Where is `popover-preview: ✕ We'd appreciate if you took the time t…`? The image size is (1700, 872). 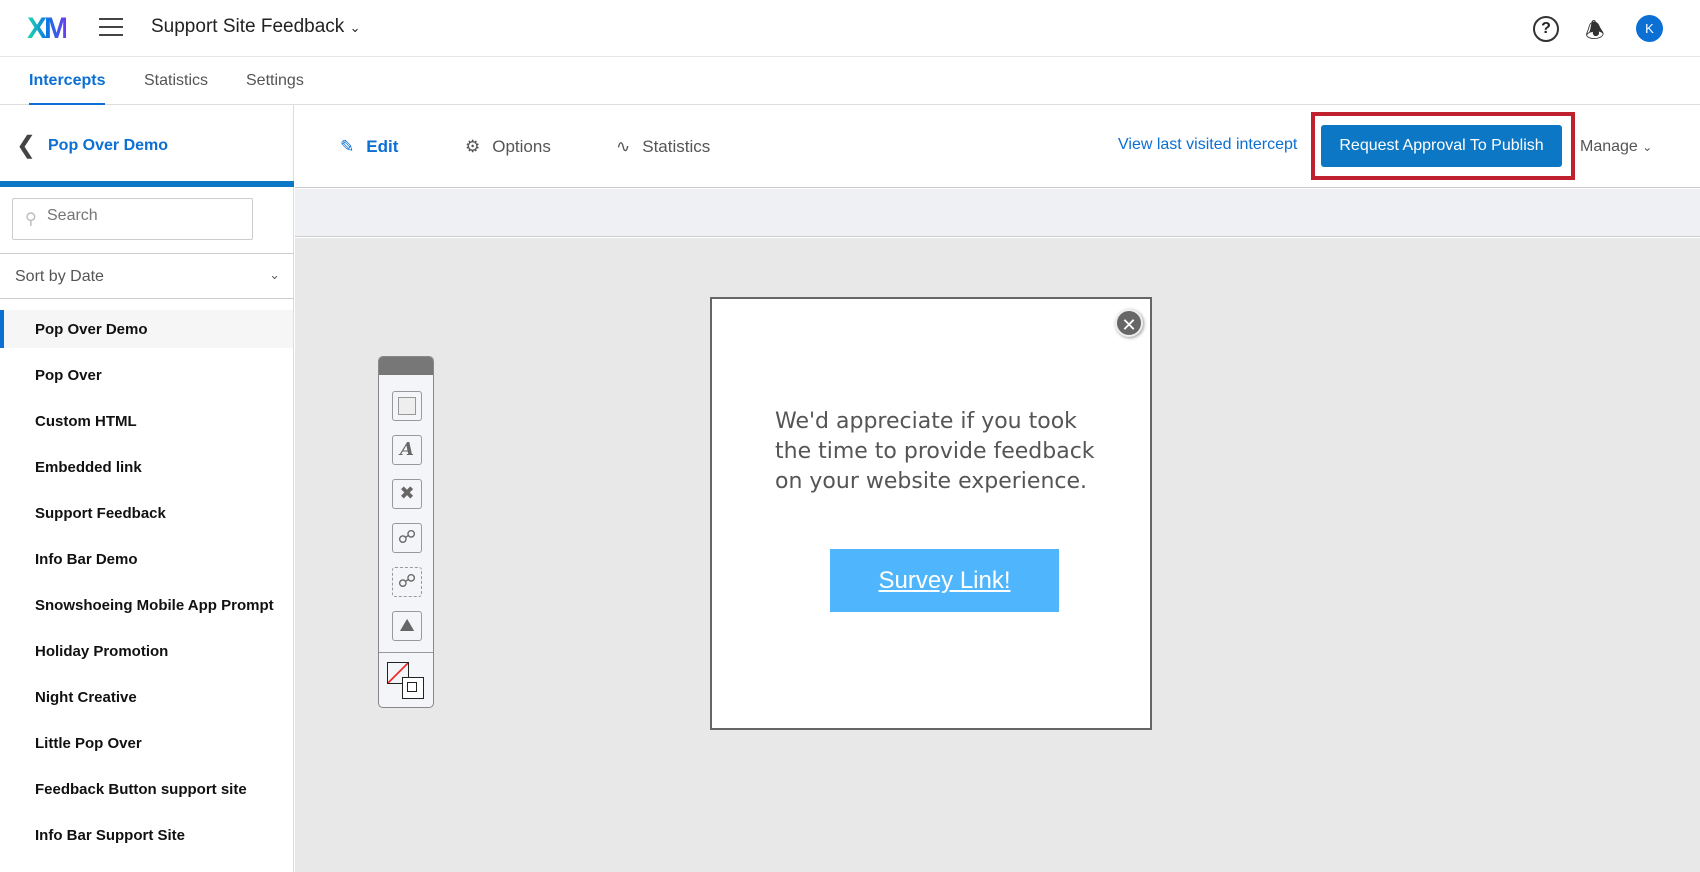 popover-preview: ✕ We'd appreciate if you took the time t… is located at coordinates (931, 513).